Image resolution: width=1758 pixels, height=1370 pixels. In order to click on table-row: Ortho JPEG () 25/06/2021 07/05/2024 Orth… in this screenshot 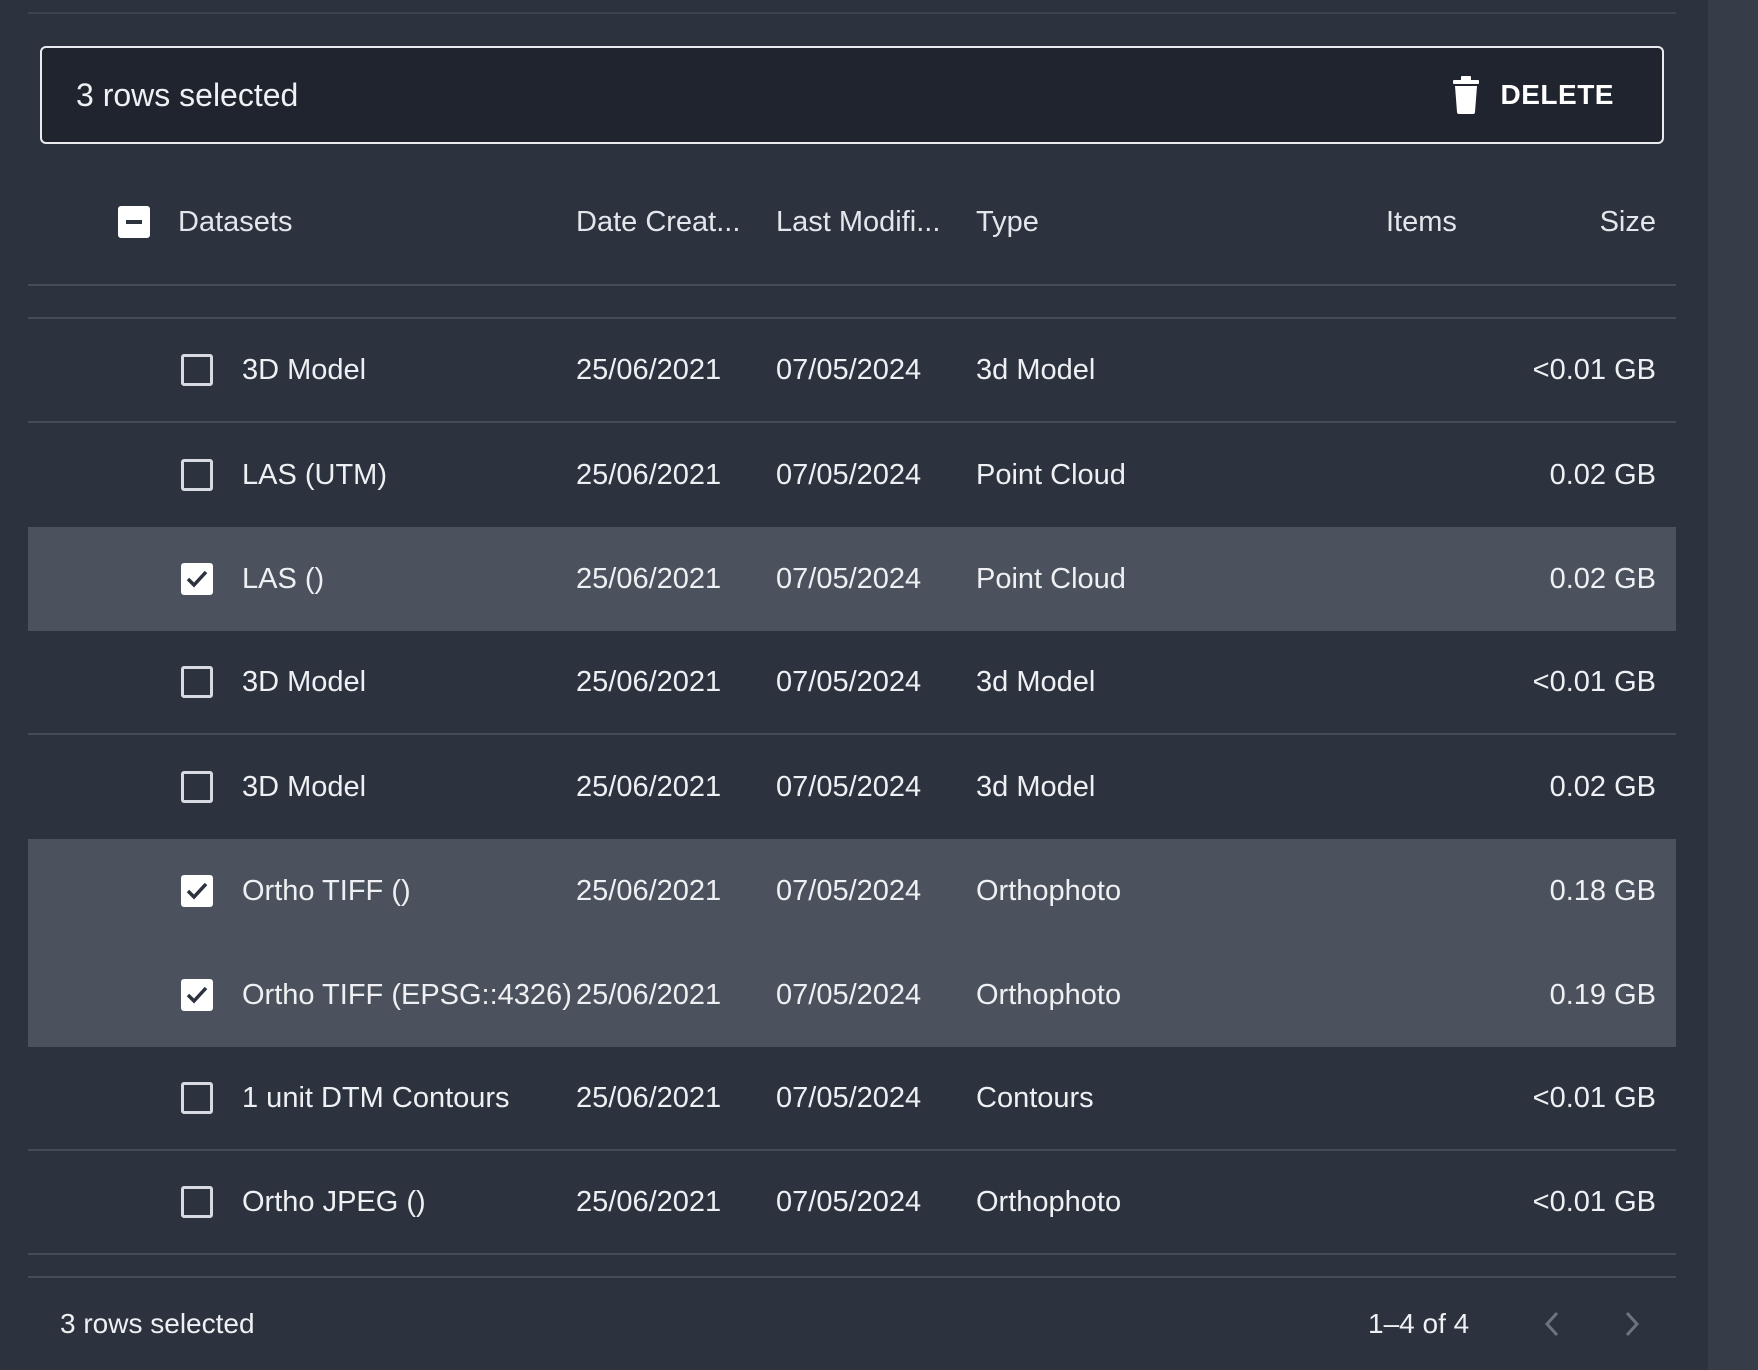, I will do `click(852, 1203)`.